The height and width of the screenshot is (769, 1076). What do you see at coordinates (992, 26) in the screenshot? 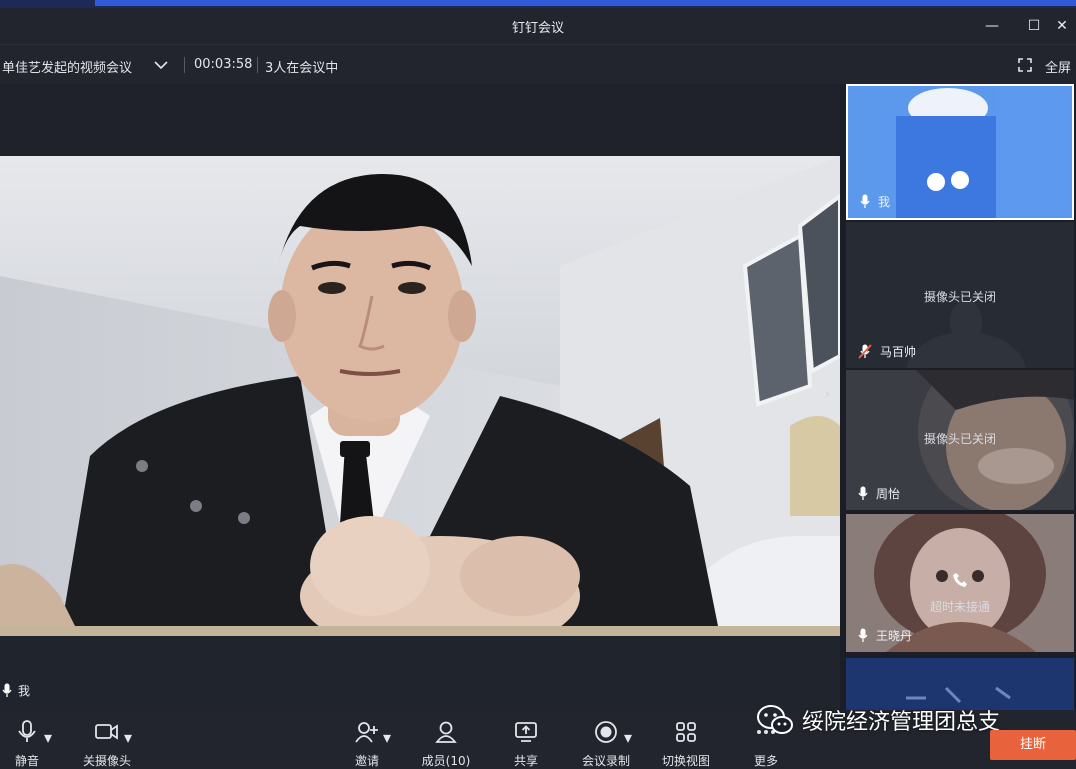
I see `minimize-icon: —` at bounding box center [992, 26].